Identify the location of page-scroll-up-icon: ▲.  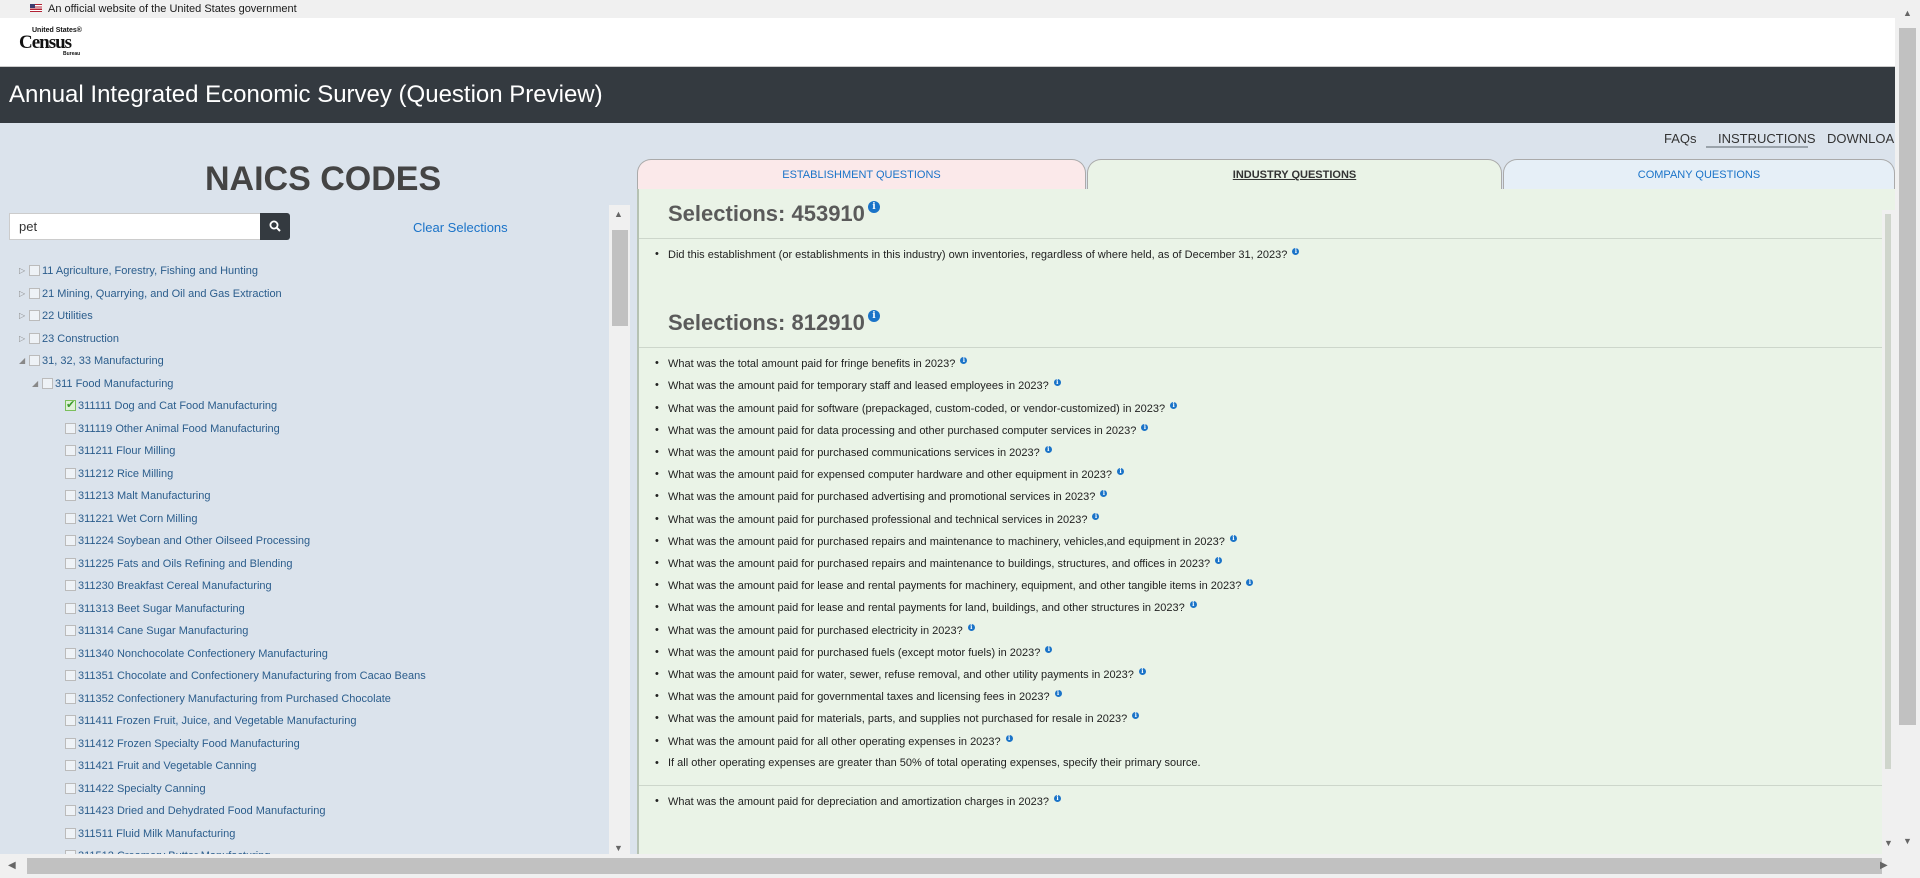
(1907, 13).